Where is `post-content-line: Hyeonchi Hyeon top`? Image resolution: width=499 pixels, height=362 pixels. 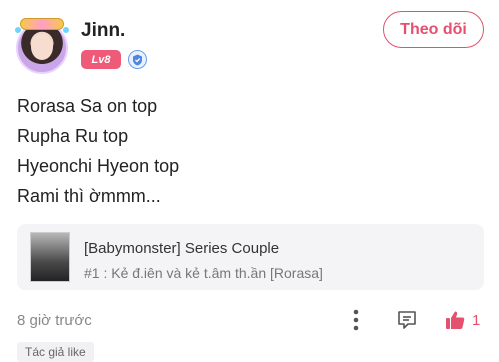
post-content-line: Hyeonchi Hyeon top is located at coordinates (98, 166).